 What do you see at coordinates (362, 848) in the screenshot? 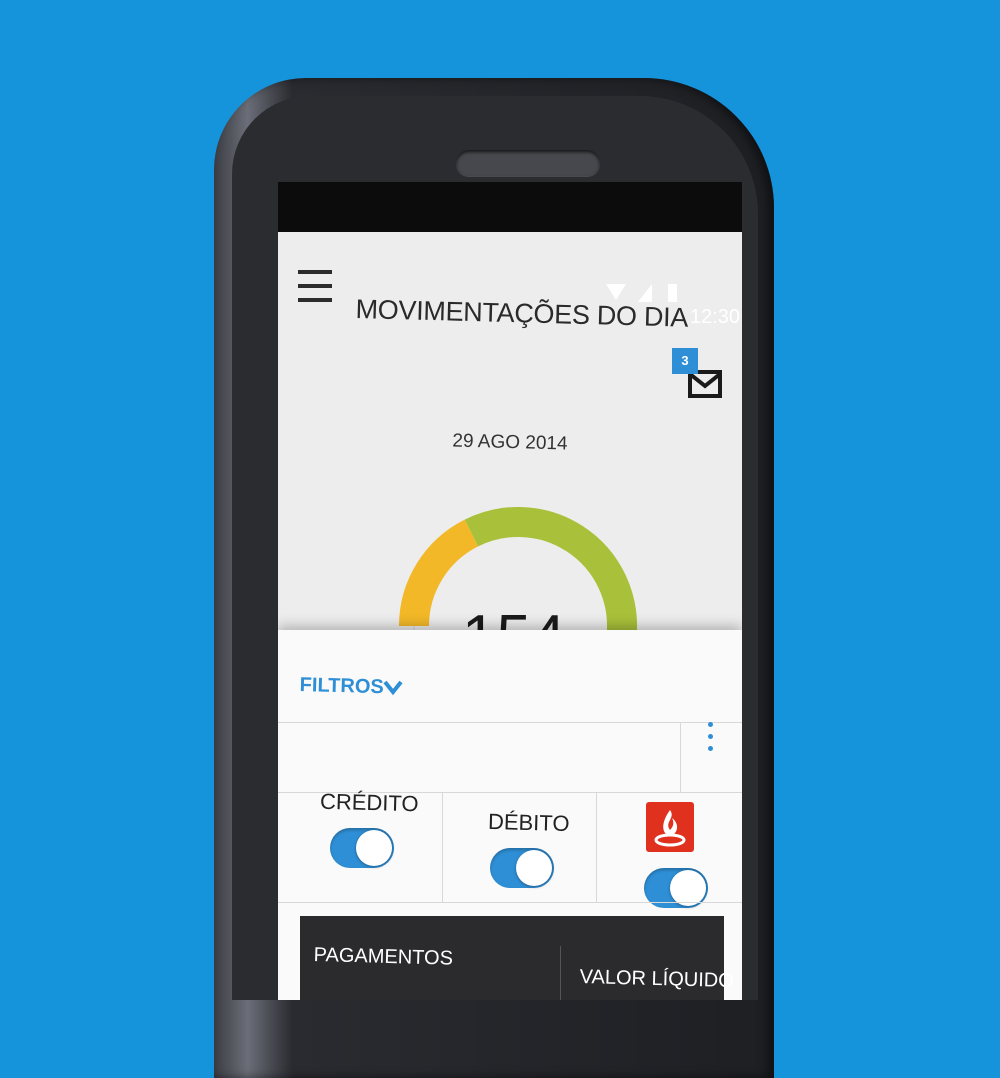
I see `credit-toggle` at bounding box center [362, 848].